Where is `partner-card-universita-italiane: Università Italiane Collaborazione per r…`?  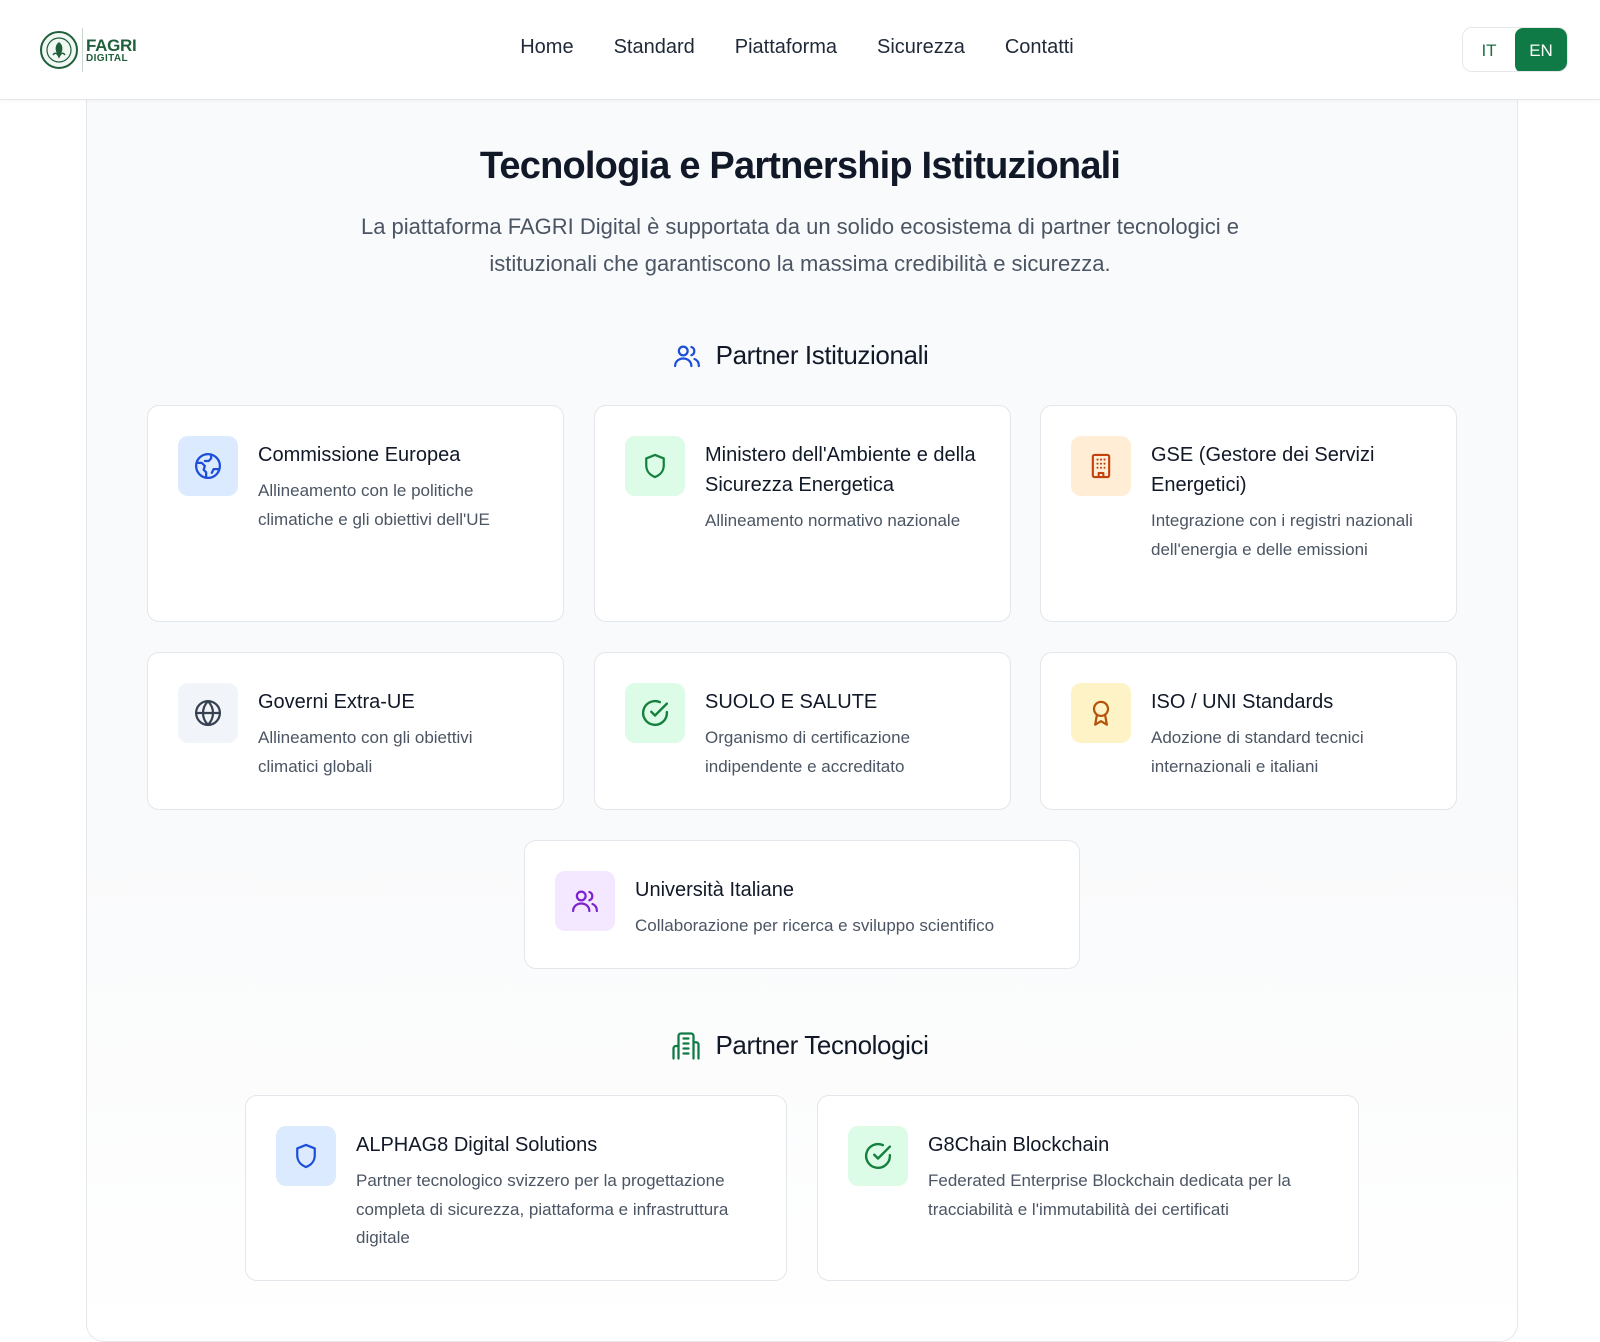 partner-card-universita-italiane: Università Italiane Collaborazione per r… is located at coordinates (802, 904).